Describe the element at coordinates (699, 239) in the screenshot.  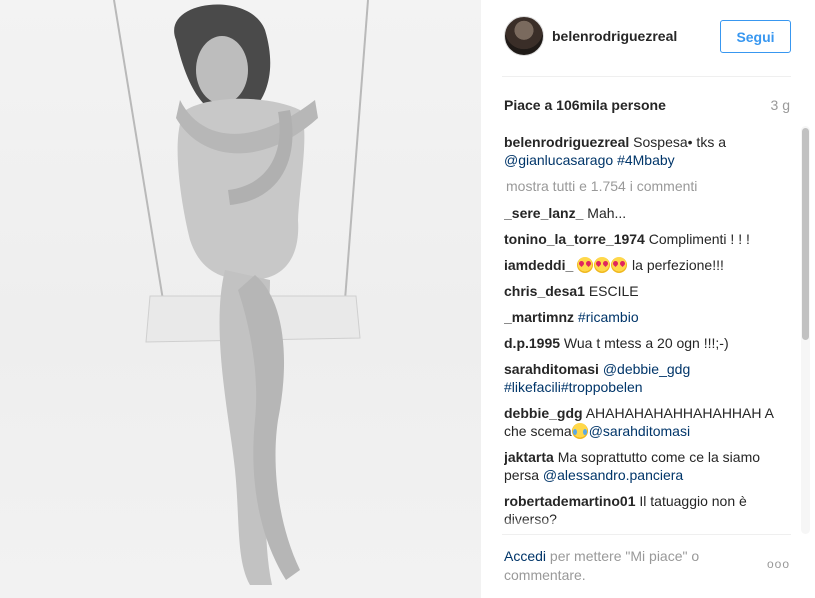
I see `comment-text: Complimenti ! ! !` at that location.